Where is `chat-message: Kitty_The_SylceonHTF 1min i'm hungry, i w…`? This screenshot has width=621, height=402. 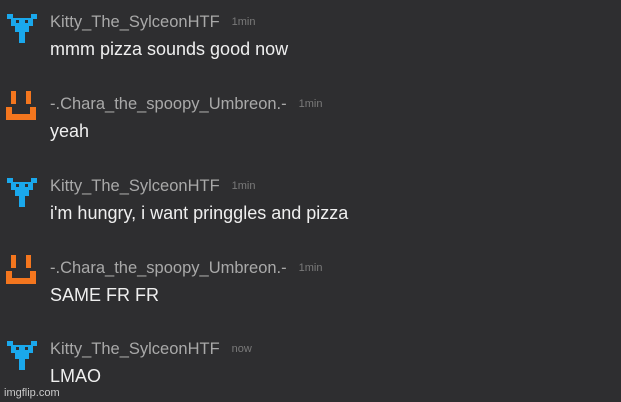
chat-message: Kitty_The_SylceonHTF 1min i'm hungry, i w… is located at coordinates (310, 198).